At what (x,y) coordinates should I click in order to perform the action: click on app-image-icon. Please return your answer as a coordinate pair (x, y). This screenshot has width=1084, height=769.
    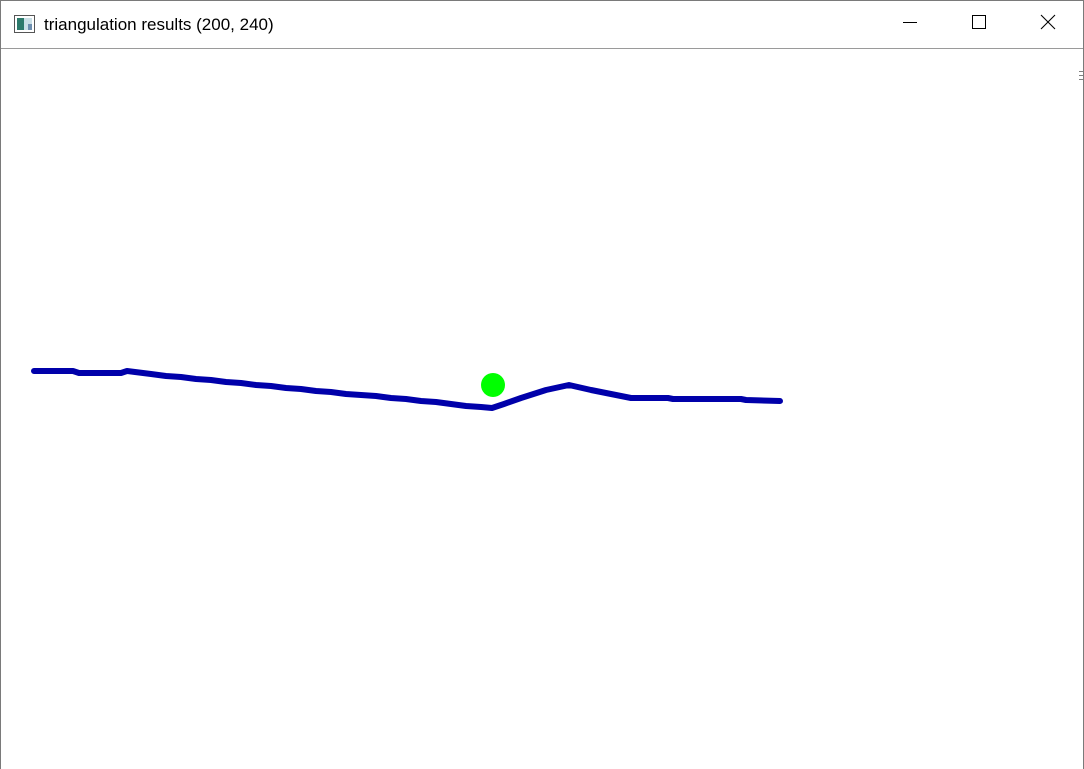
    Looking at the image, I should click on (24, 24).